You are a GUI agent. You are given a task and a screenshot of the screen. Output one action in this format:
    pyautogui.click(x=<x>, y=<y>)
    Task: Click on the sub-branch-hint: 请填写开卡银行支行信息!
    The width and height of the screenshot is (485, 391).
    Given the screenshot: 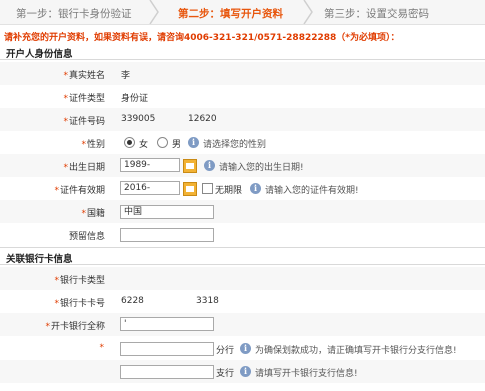 What is the action you would take?
    pyautogui.click(x=306, y=374)
    